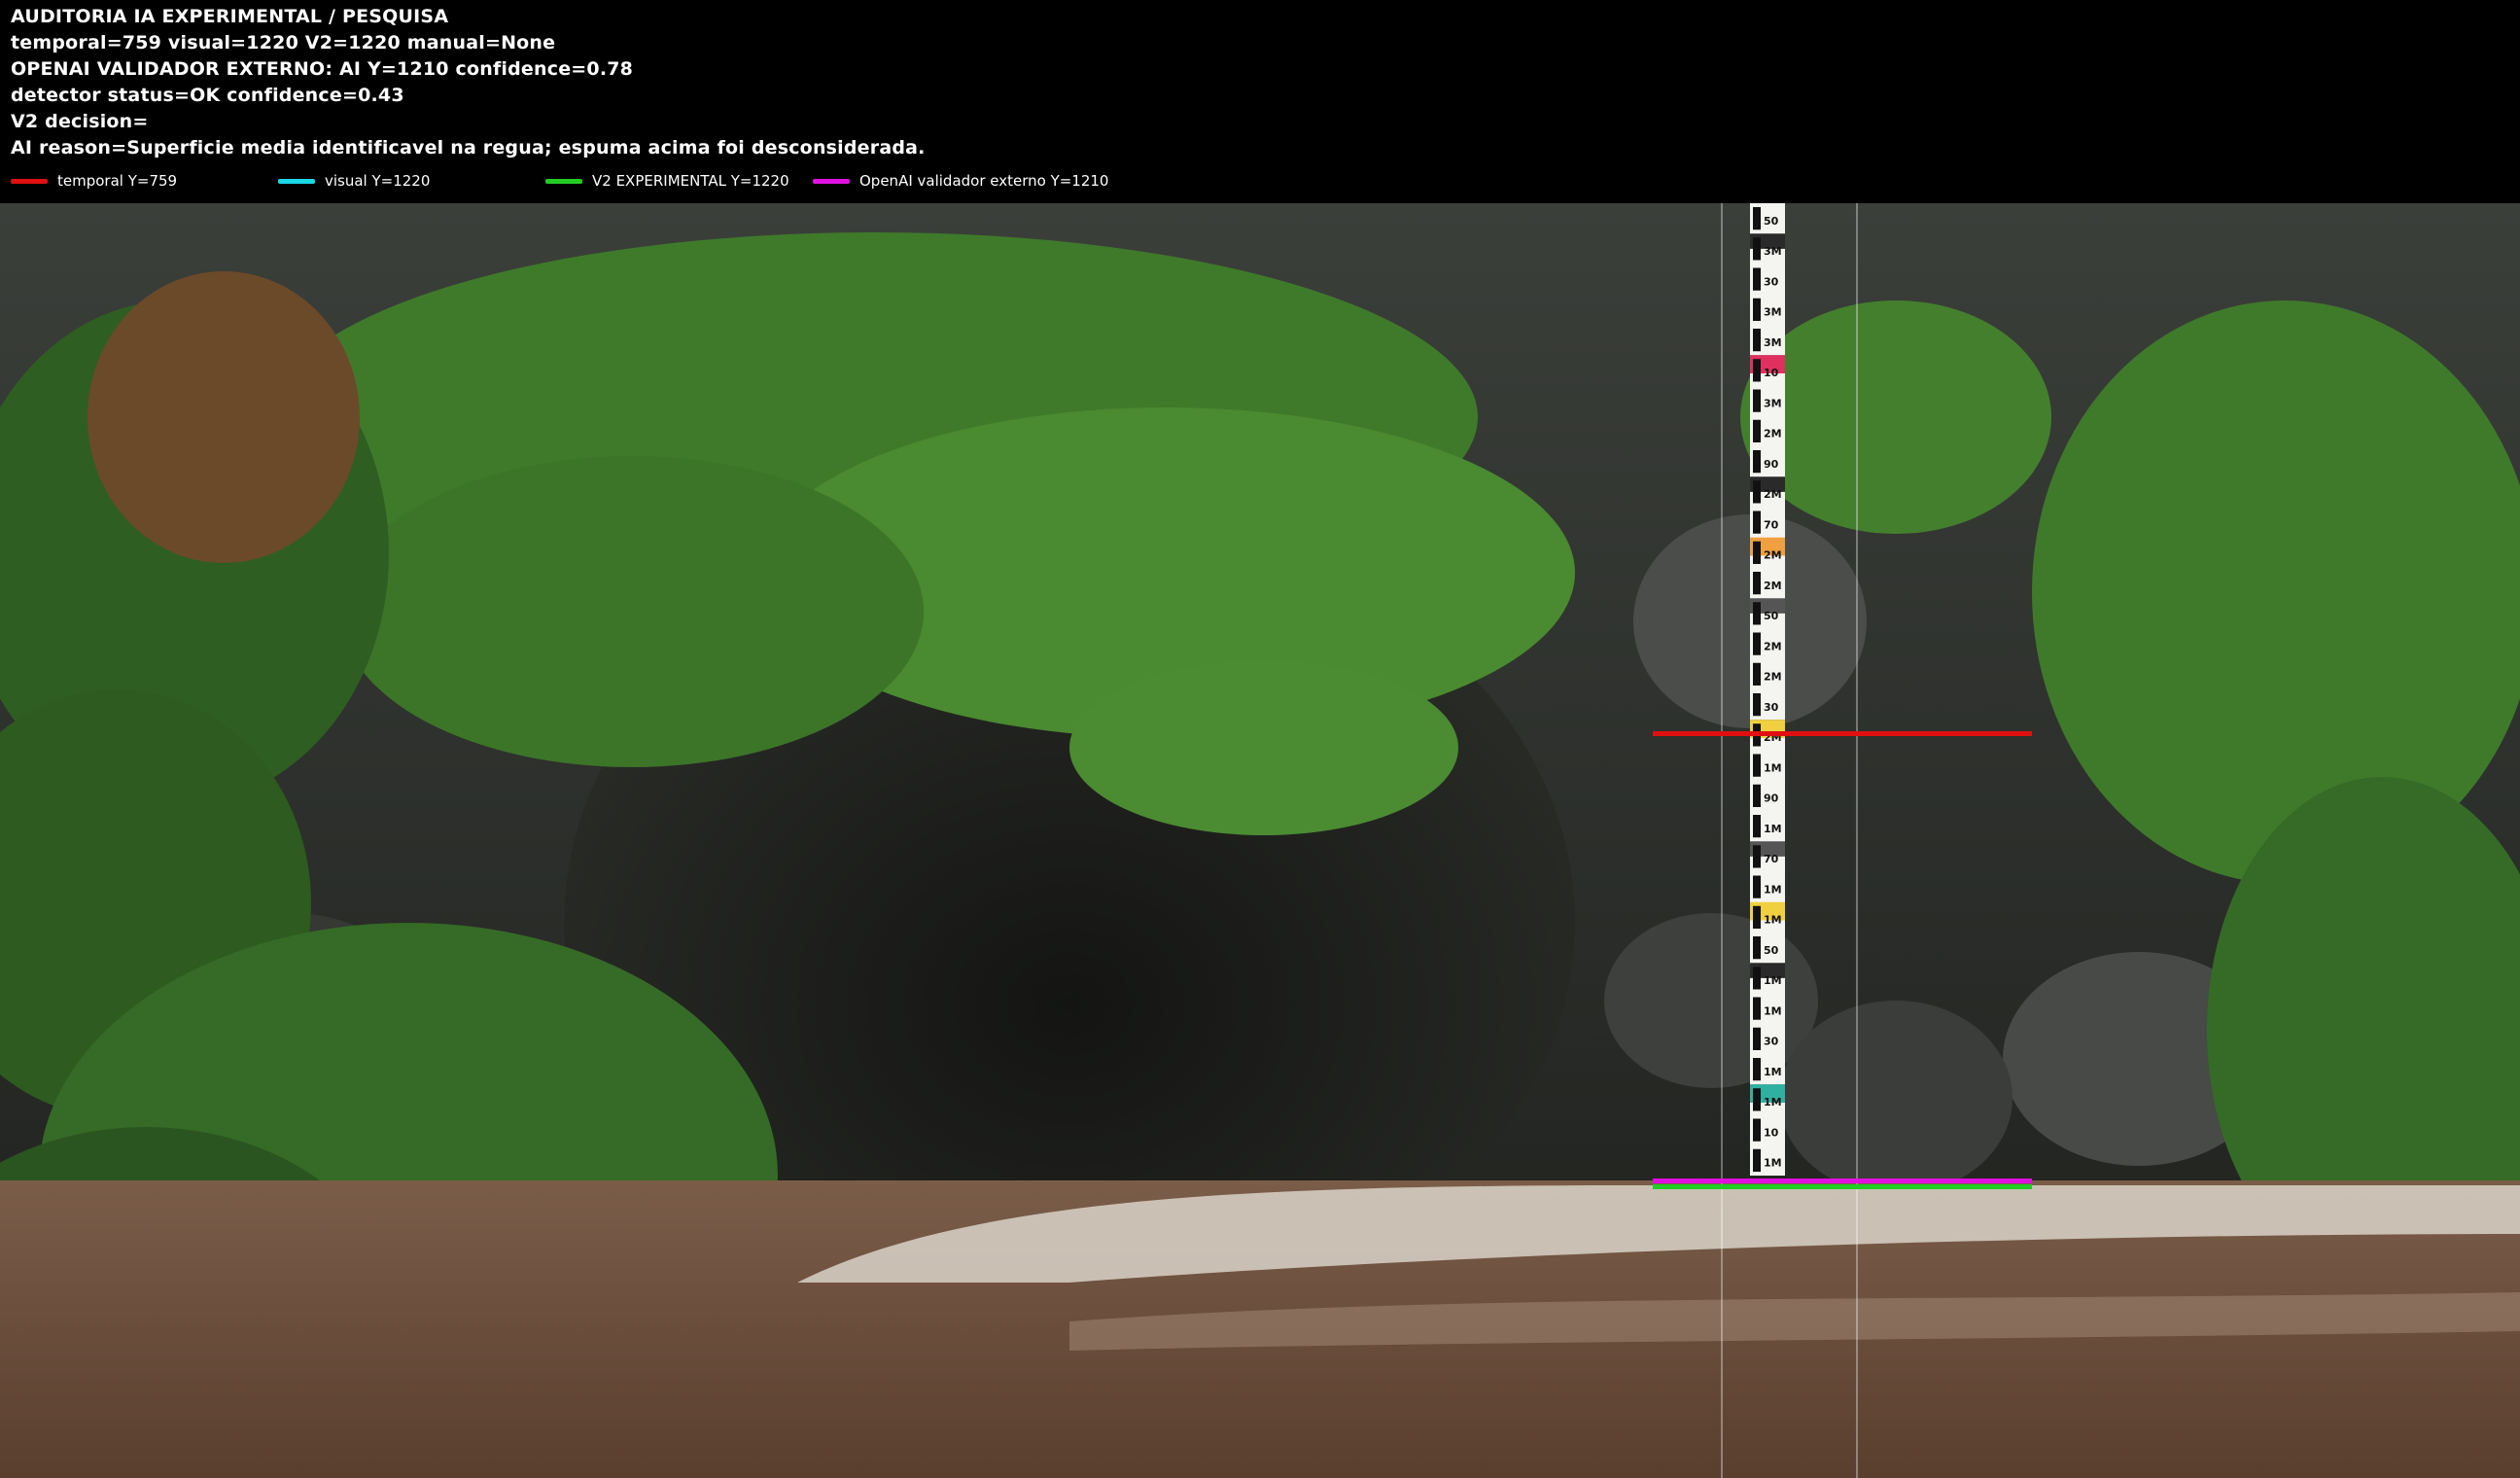 Image resolution: width=2520 pixels, height=1478 pixels. Describe the element at coordinates (1722, 840) in the screenshot. I see `gauge-guide-line-left` at that location.